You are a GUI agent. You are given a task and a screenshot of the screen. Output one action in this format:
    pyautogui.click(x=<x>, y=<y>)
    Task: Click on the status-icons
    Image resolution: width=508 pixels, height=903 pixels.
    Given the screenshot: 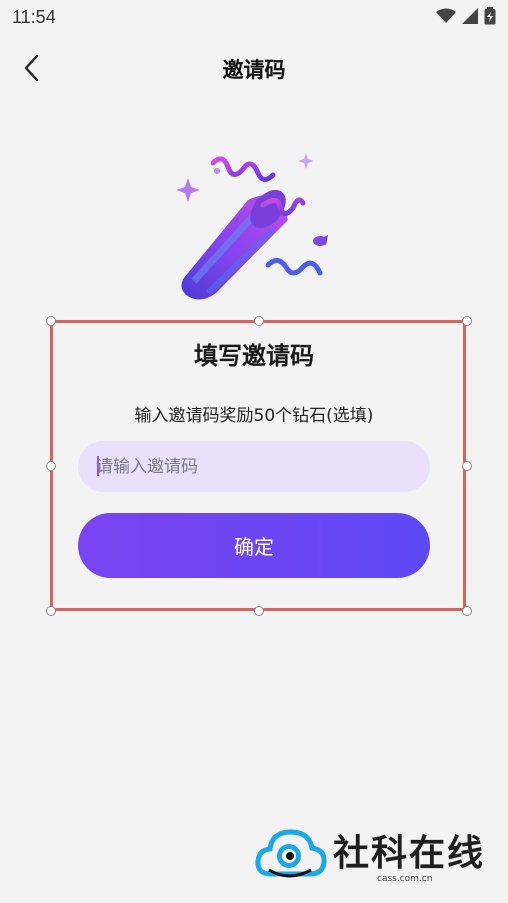 What is the action you would take?
    pyautogui.click(x=466, y=16)
    